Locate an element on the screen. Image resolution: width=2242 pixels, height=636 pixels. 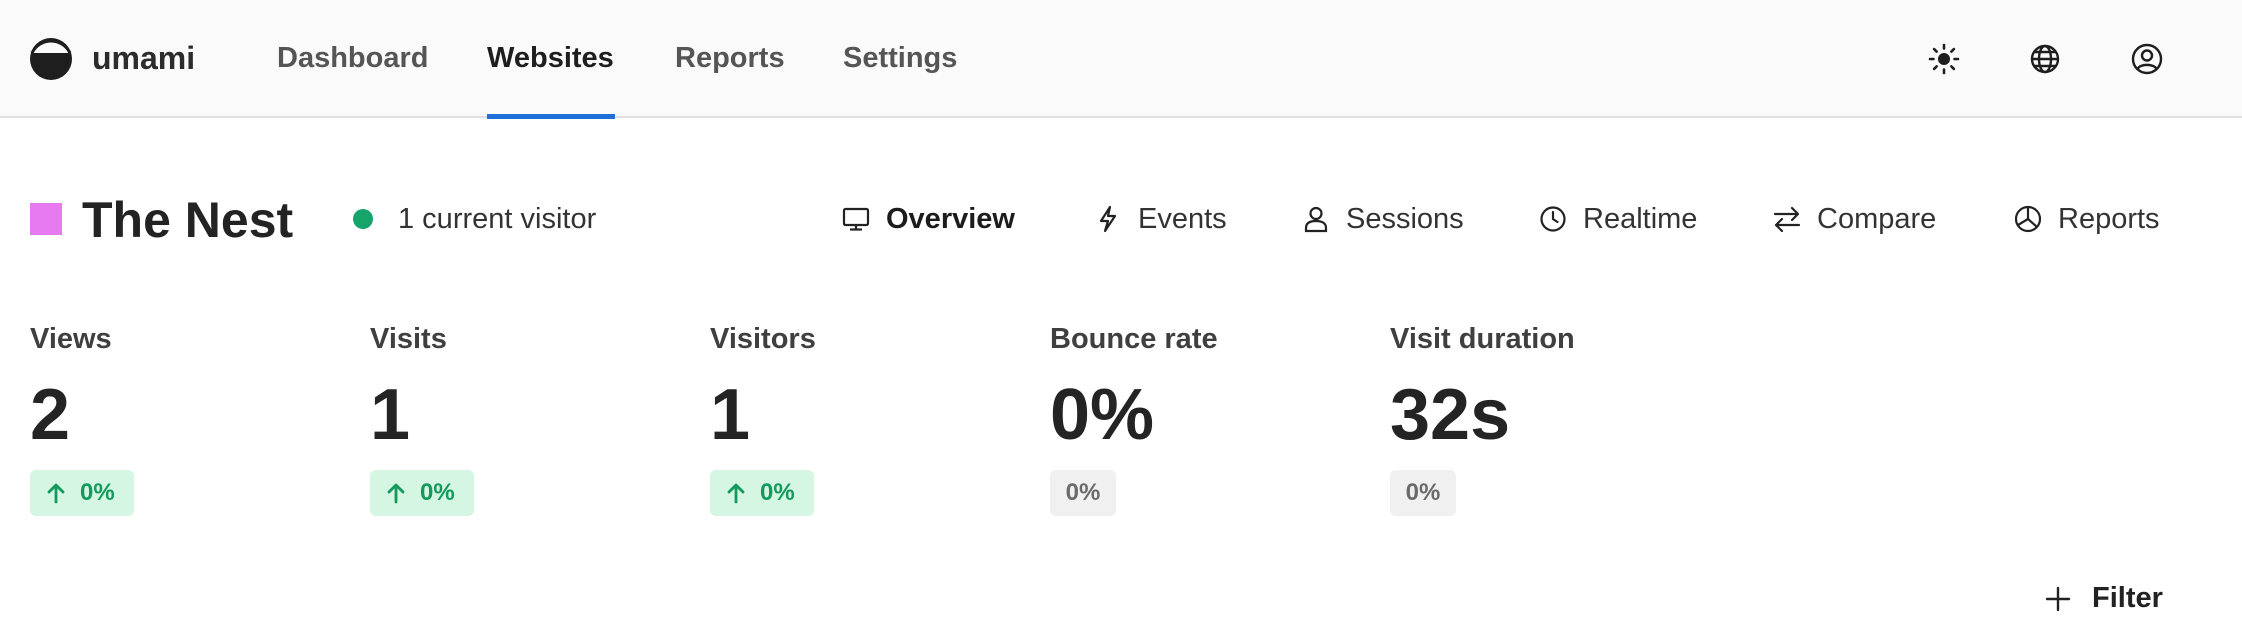
metric-label: Visits is located at coordinates (408, 339).